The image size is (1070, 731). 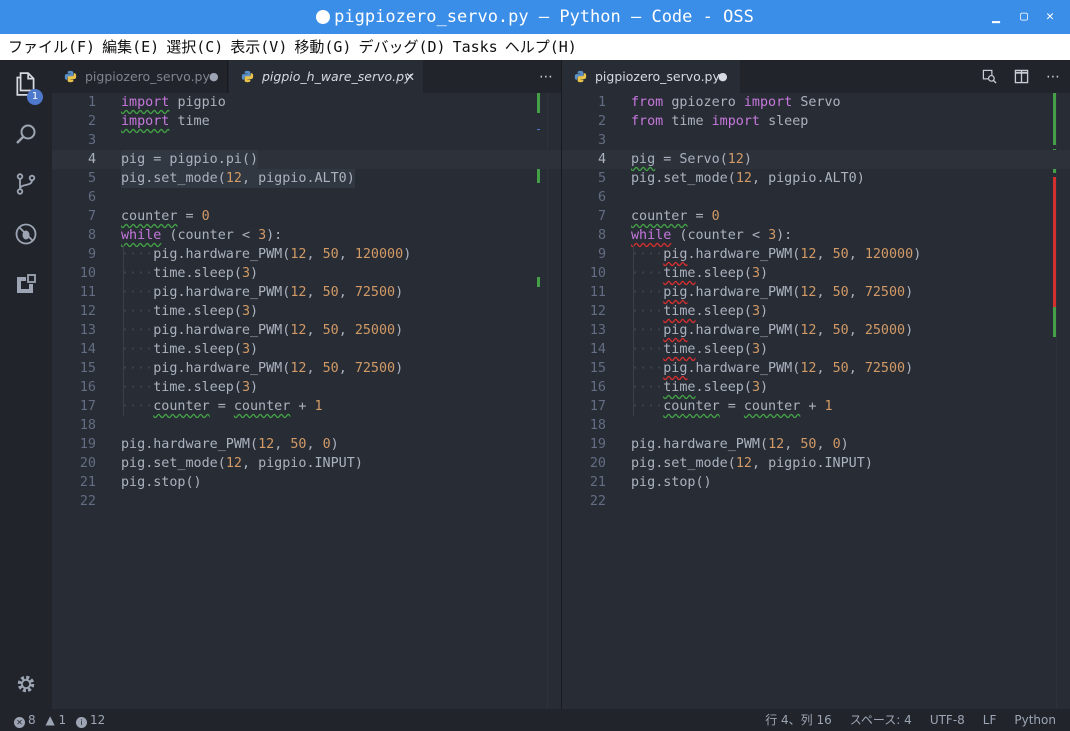 What do you see at coordinates (410, 77) in the screenshot?
I see `close-tab-icon: ✕` at bounding box center [410, 77].